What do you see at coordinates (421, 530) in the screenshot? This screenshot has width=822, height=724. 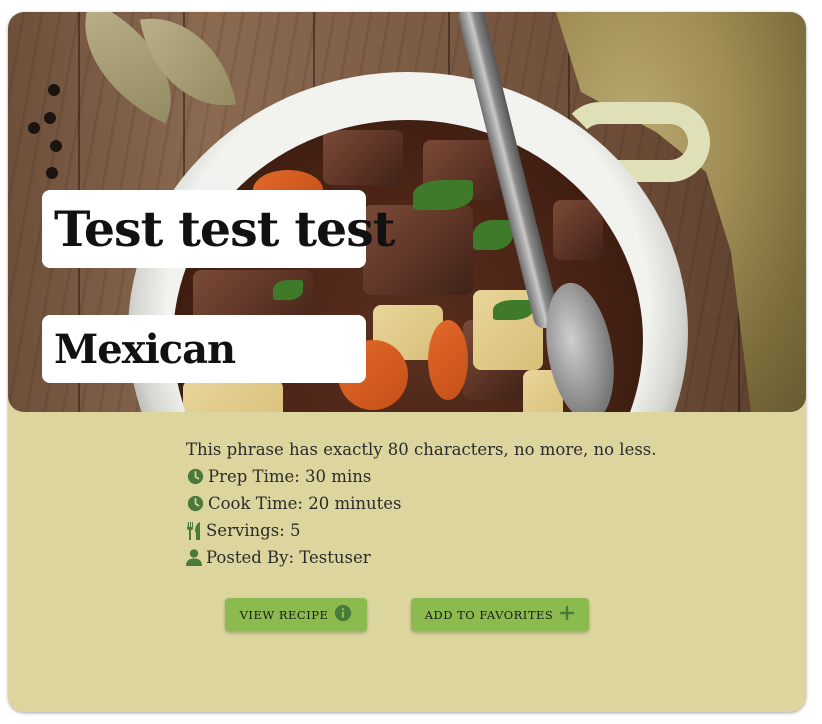 I see `servings-row: Servings: 5` at bounding box center [421, 530].